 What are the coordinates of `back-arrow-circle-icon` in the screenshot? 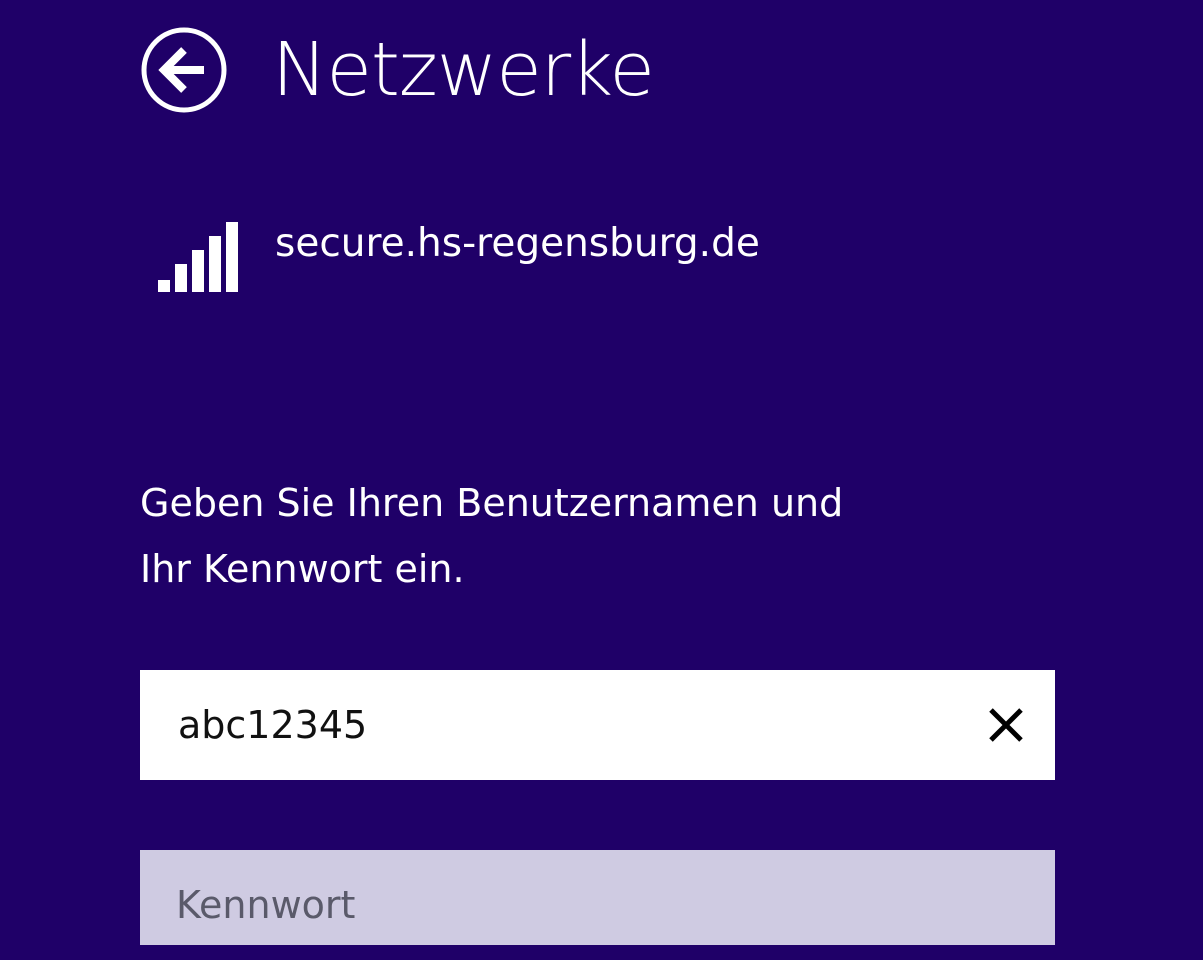 It's located at (184, 70).